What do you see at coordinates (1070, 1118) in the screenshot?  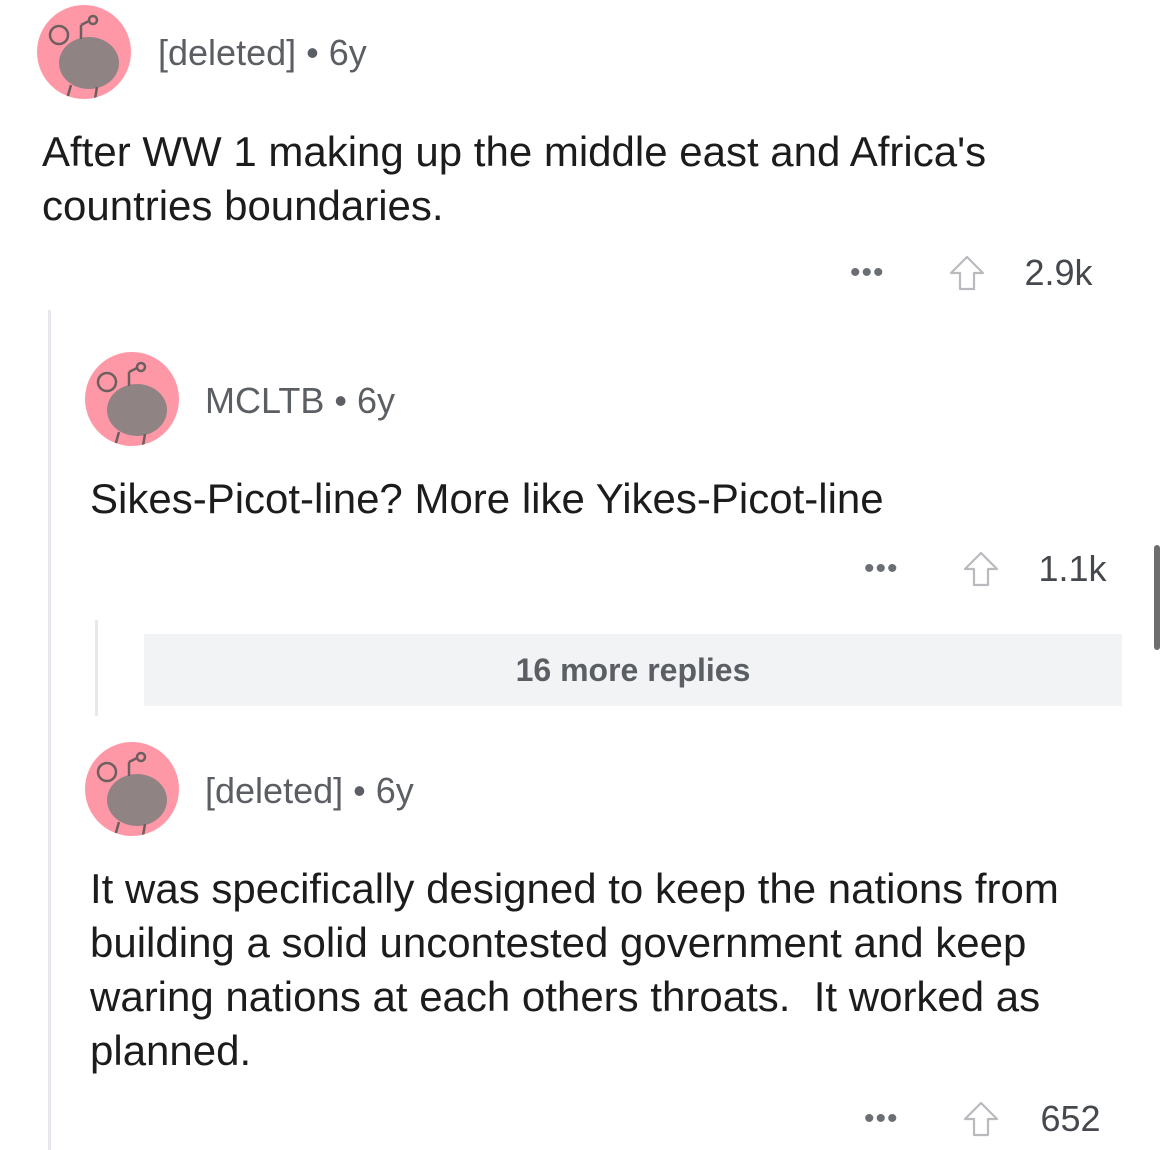 I see `vote-score: 652` at bounding box center [1070, 1118].